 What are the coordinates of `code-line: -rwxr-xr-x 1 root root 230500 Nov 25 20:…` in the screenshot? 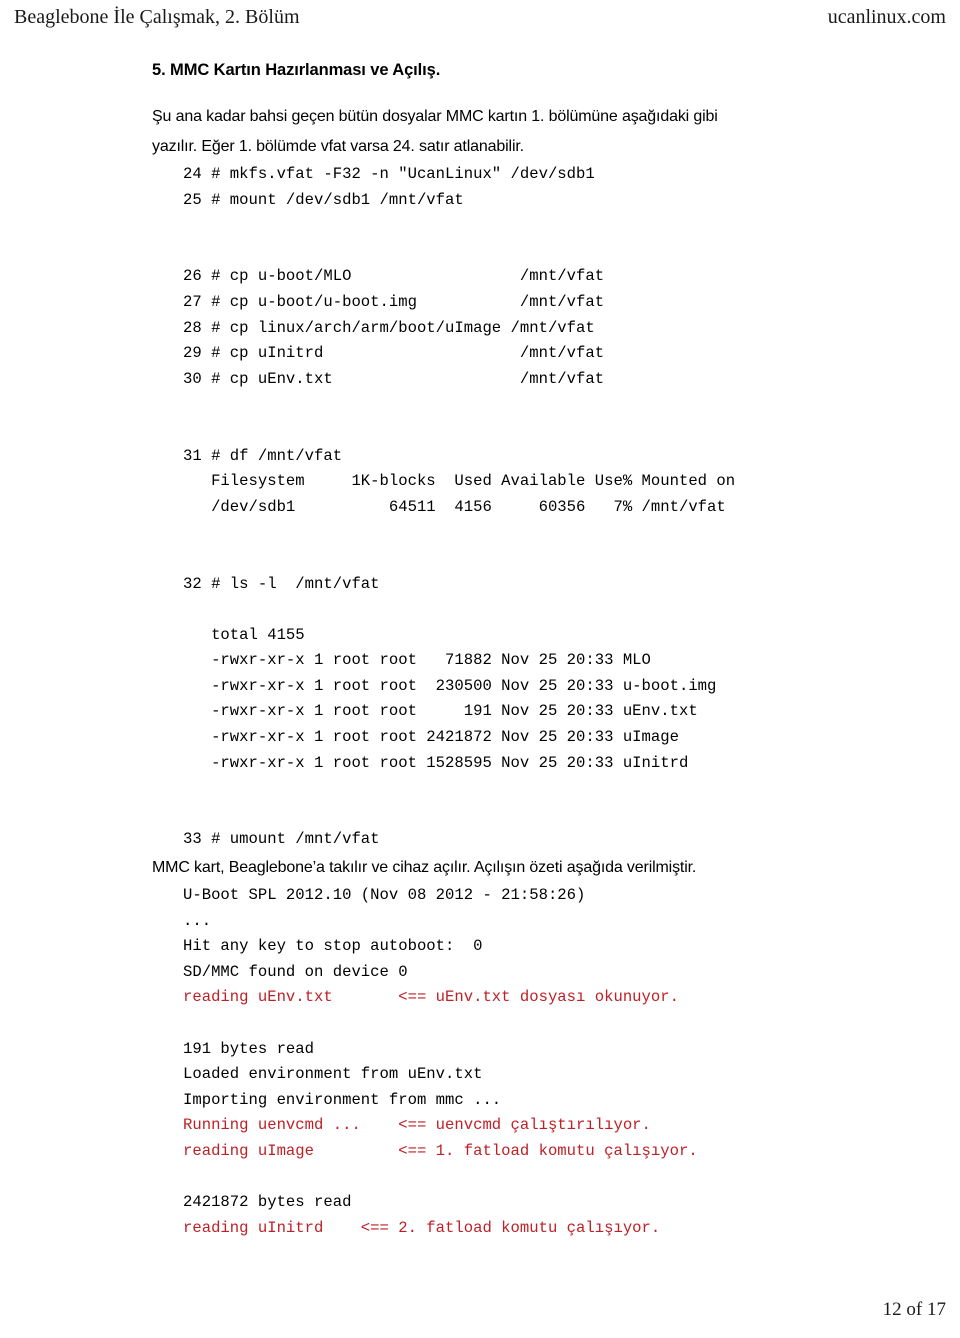 It's located at (450, 685).